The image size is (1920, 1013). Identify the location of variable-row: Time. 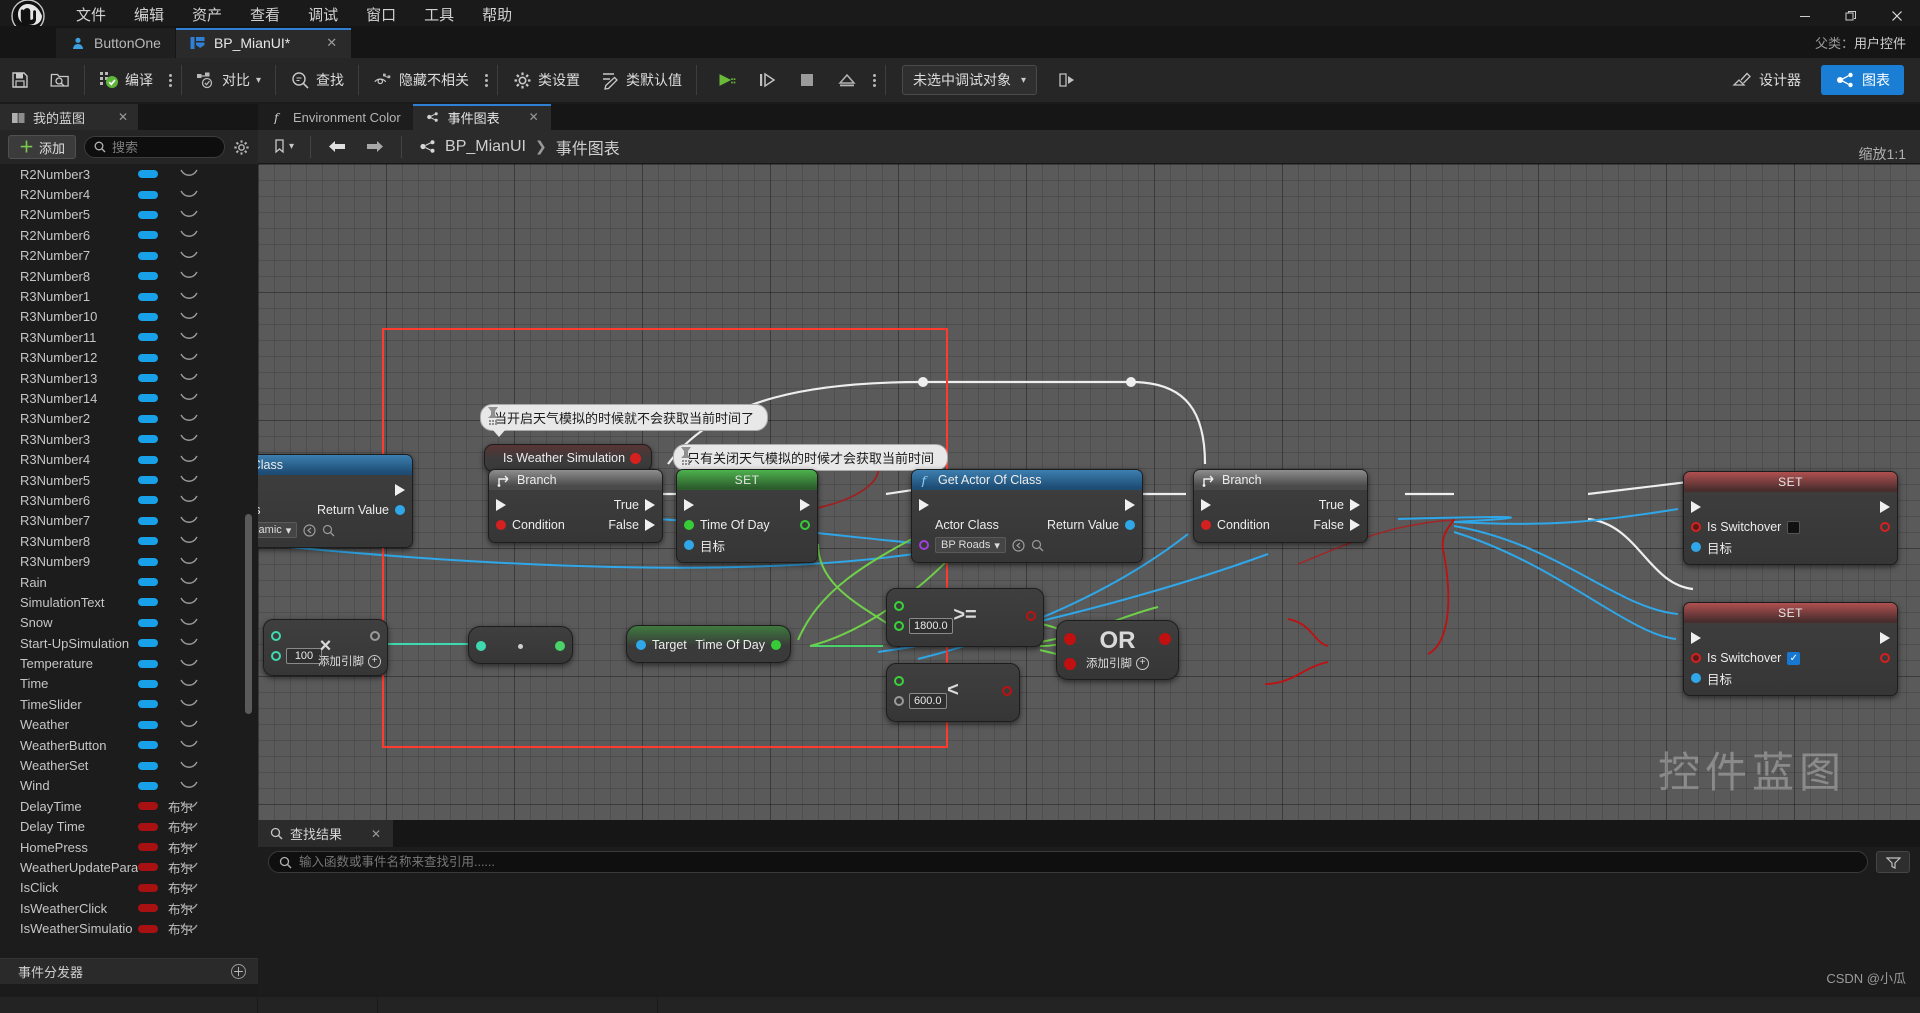
(129, 684).